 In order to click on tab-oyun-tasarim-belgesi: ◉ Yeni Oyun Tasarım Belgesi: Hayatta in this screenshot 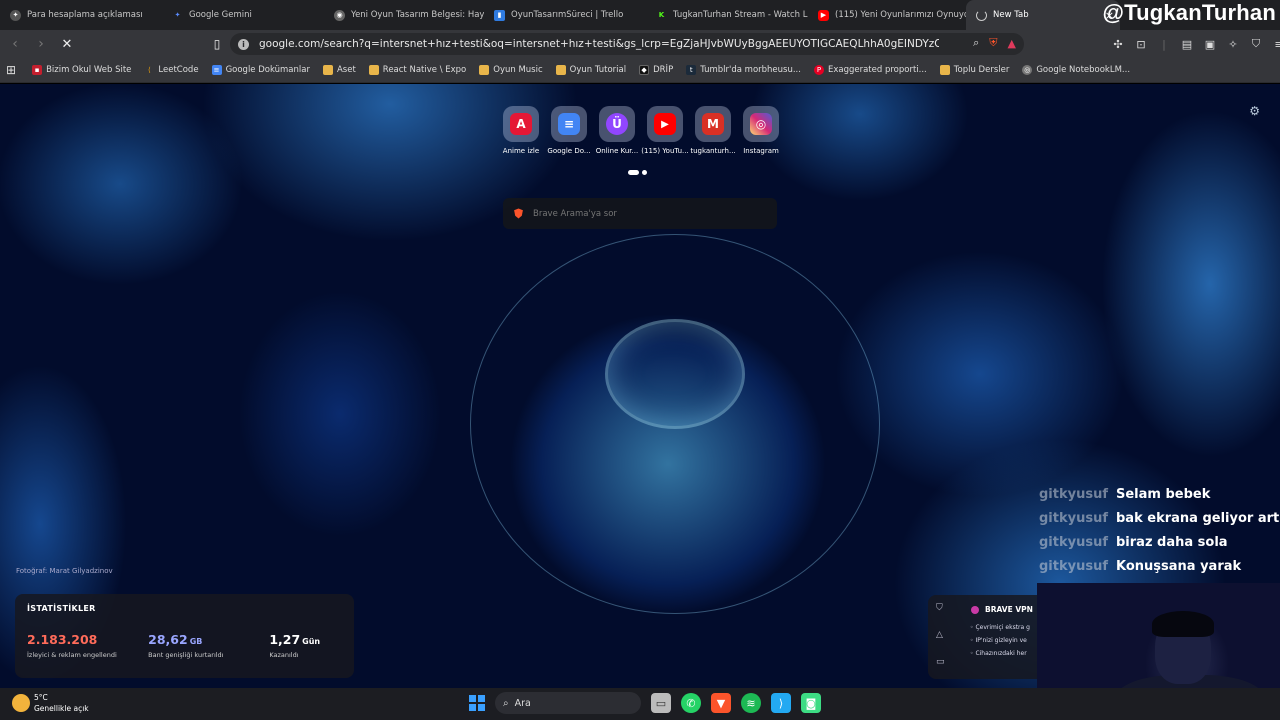, I will do `click(404, 15)`.